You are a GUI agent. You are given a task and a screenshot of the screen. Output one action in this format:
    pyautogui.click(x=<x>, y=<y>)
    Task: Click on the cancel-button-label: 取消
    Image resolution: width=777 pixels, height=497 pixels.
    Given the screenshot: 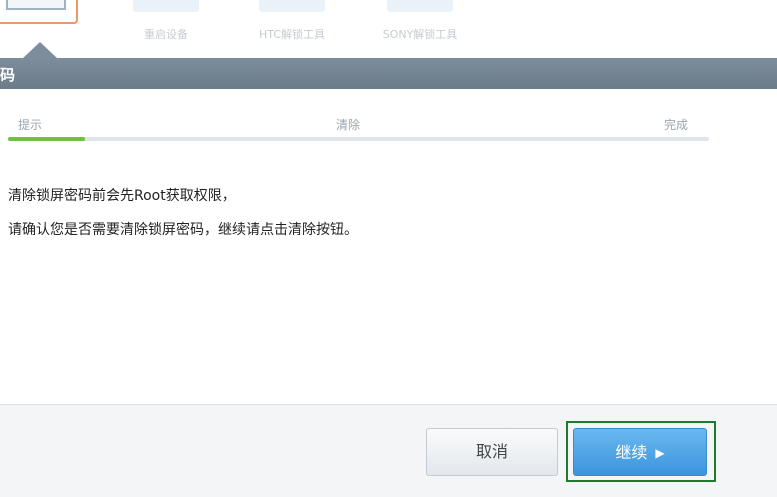 What is the action you would take?
    pyautogui.click(x=491, y=451)
    